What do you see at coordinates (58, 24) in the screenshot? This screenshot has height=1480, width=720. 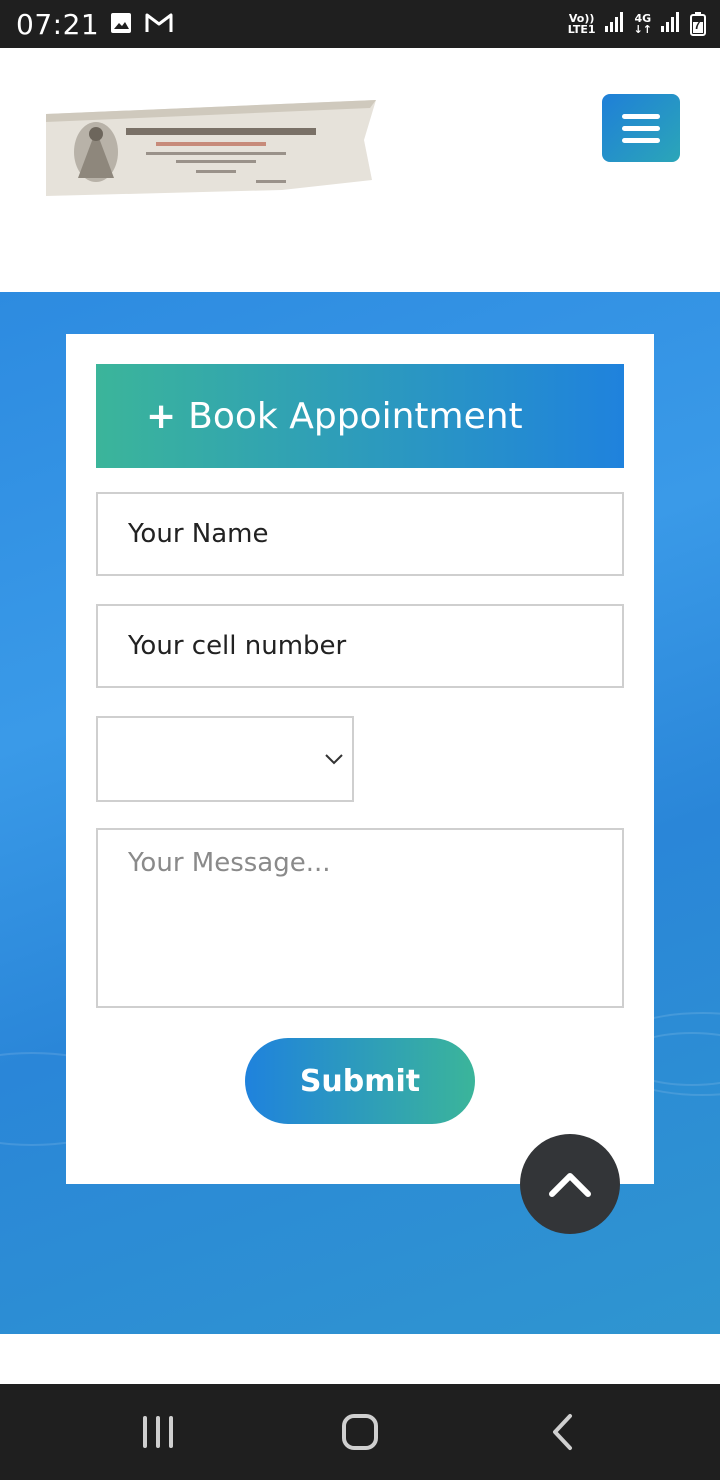 I see `status-time: 07:21` at bounding box center [58, 24].